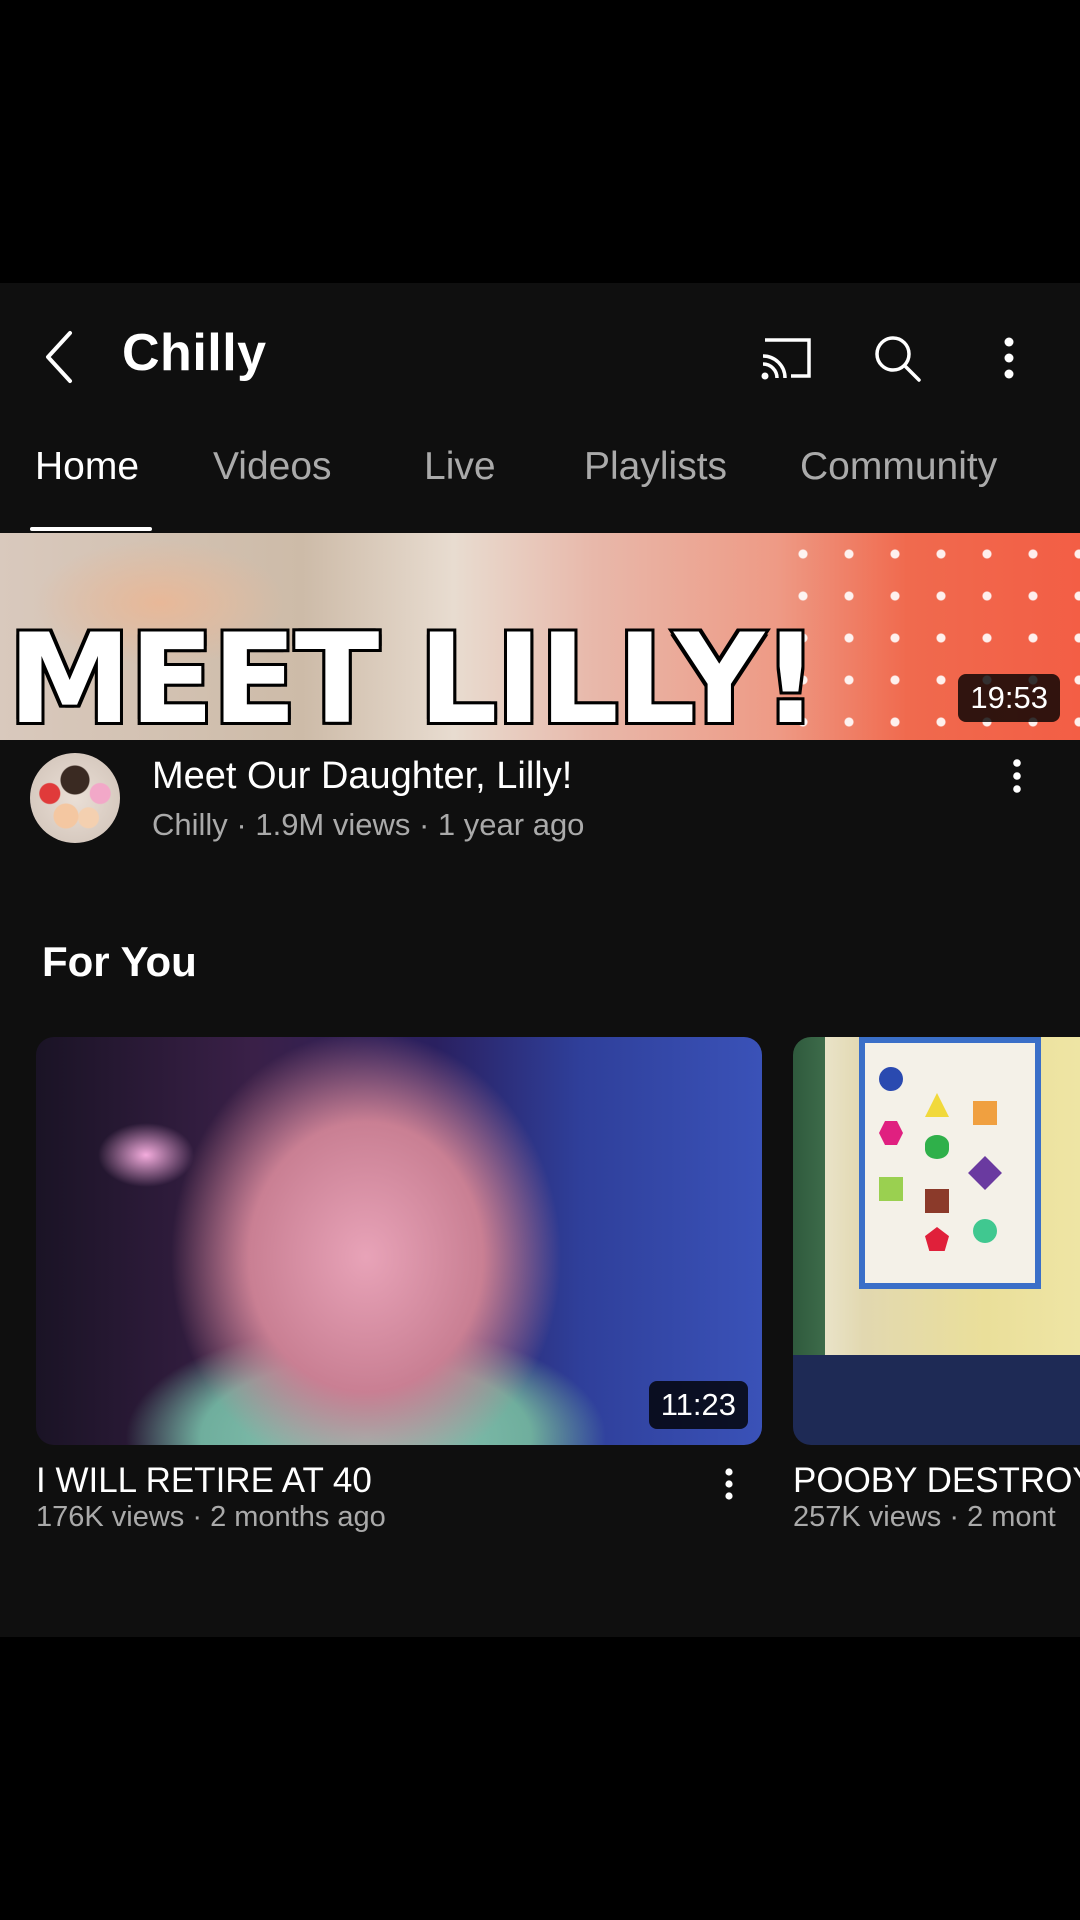  Describe the element at coordinates (368, 824) in the screenshot. I see `video-metadata: Chilly · 1.9M views · 1 year ago` at that location.